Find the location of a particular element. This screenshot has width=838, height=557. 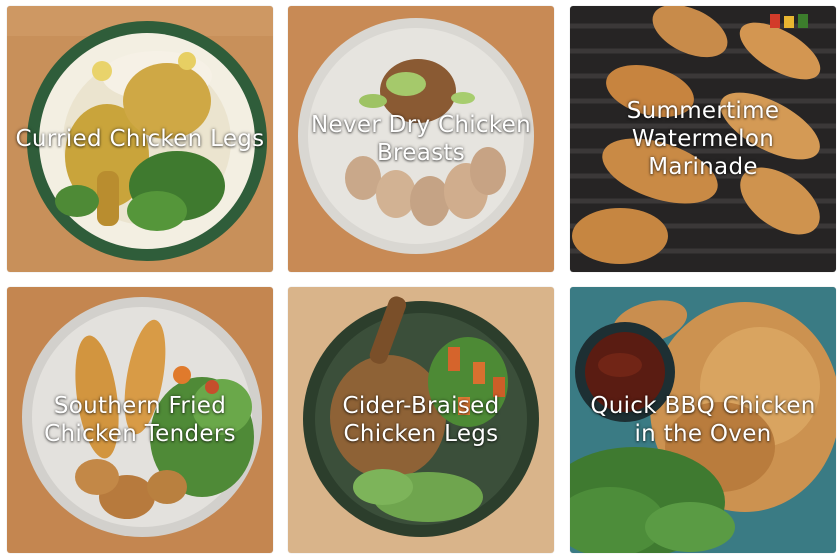

recipe-title: Southern Fried Chicken Tenders is located at coordinates (140, 420).